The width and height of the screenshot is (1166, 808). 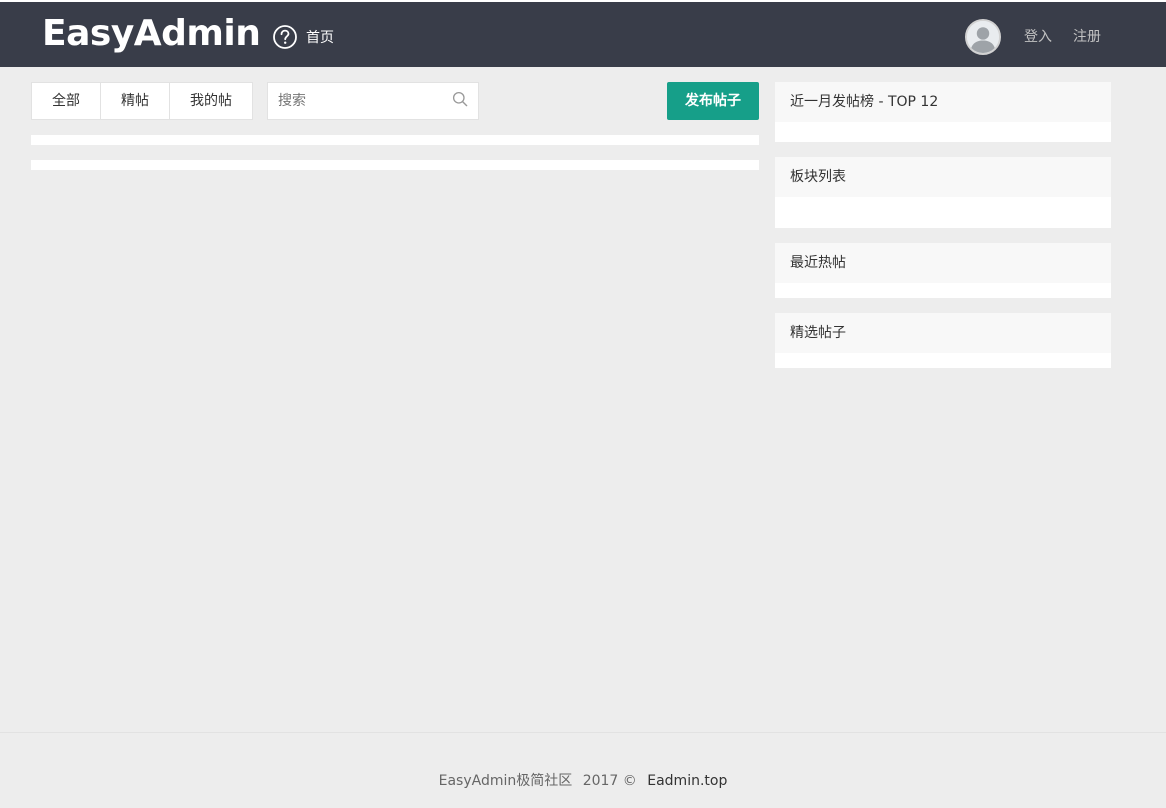 I want to click on user-avatar-icon, so click(x=983, y=37).